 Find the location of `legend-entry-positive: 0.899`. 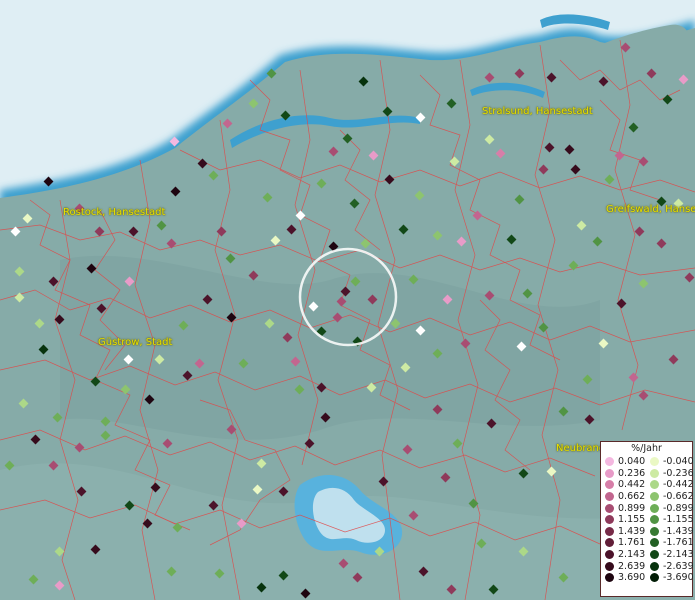

legend-entry-positive: 0.899 is located at coordinates (623, 508).